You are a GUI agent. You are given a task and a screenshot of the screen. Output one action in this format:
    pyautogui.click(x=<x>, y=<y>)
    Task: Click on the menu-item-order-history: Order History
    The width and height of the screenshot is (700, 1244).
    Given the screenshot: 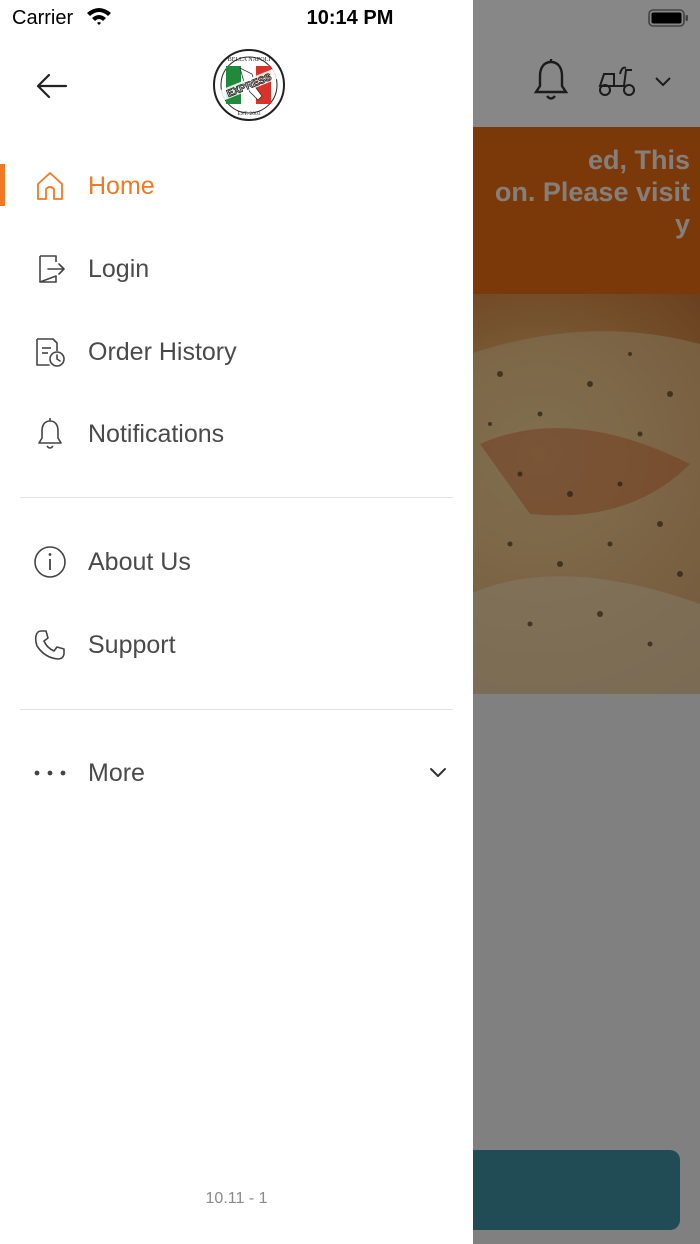 What is the action you would take?
    pyautogui.click(x=236, y=352)
    